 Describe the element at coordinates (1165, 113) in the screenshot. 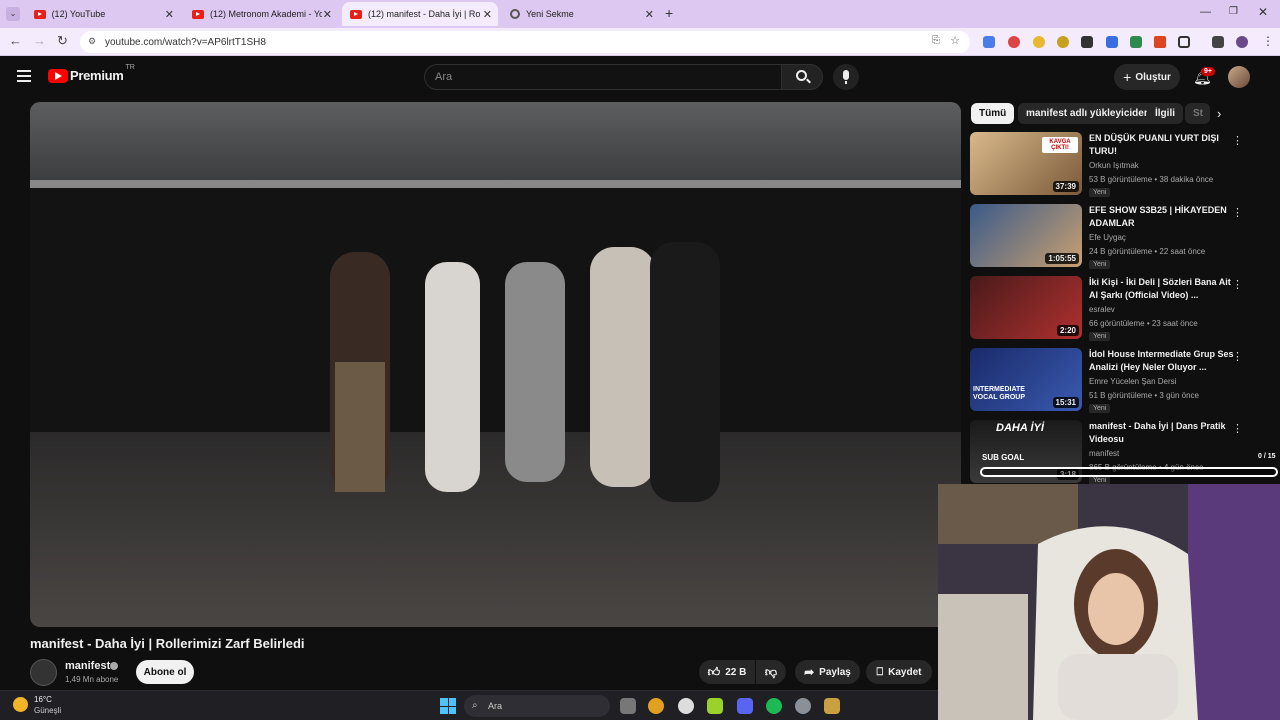

I see `chip-related: İlgili` at that location.